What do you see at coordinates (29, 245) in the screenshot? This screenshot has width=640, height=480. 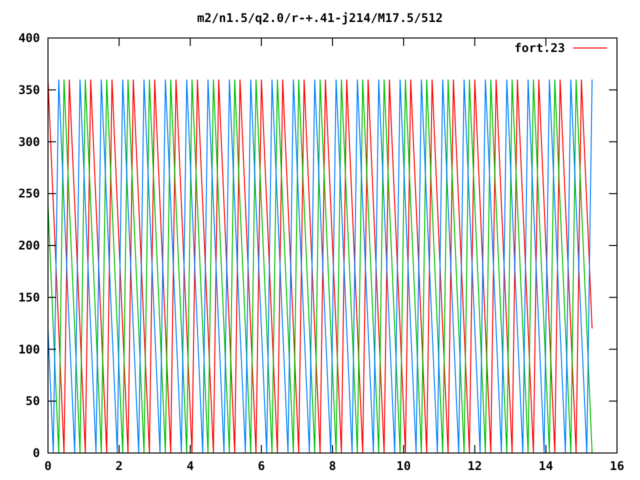 I see `y-tick-label: 200` at bounding box center [29, 245].